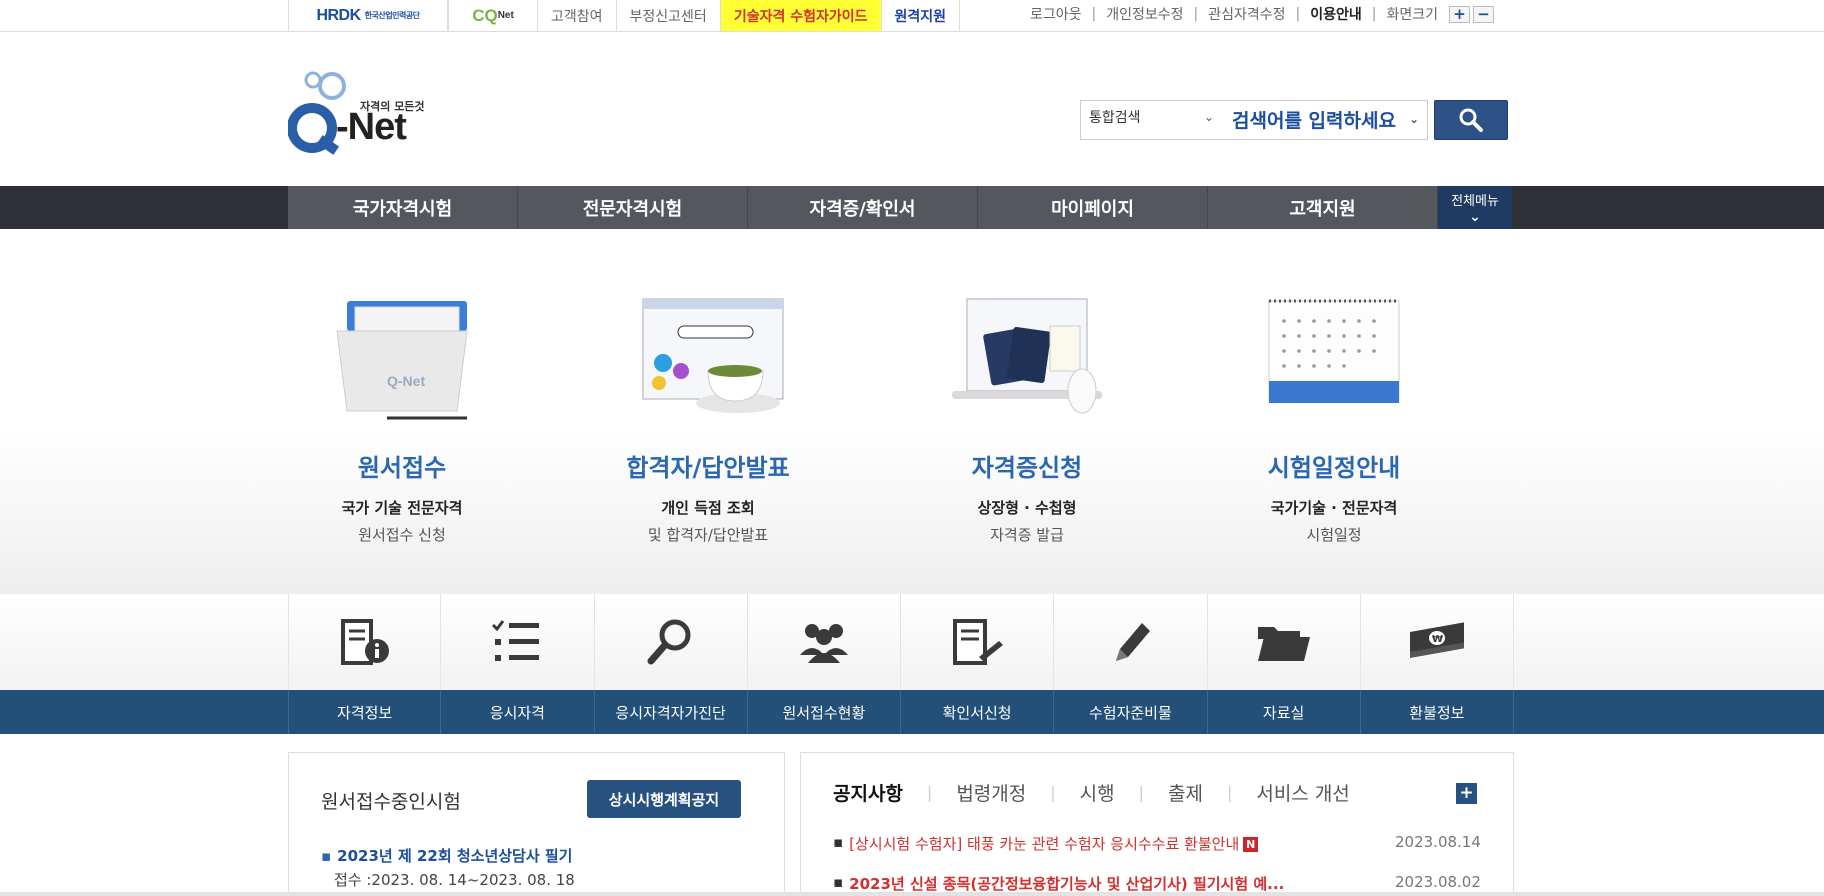  I want to click on quick-icon-preparation, so click(1131, 642).